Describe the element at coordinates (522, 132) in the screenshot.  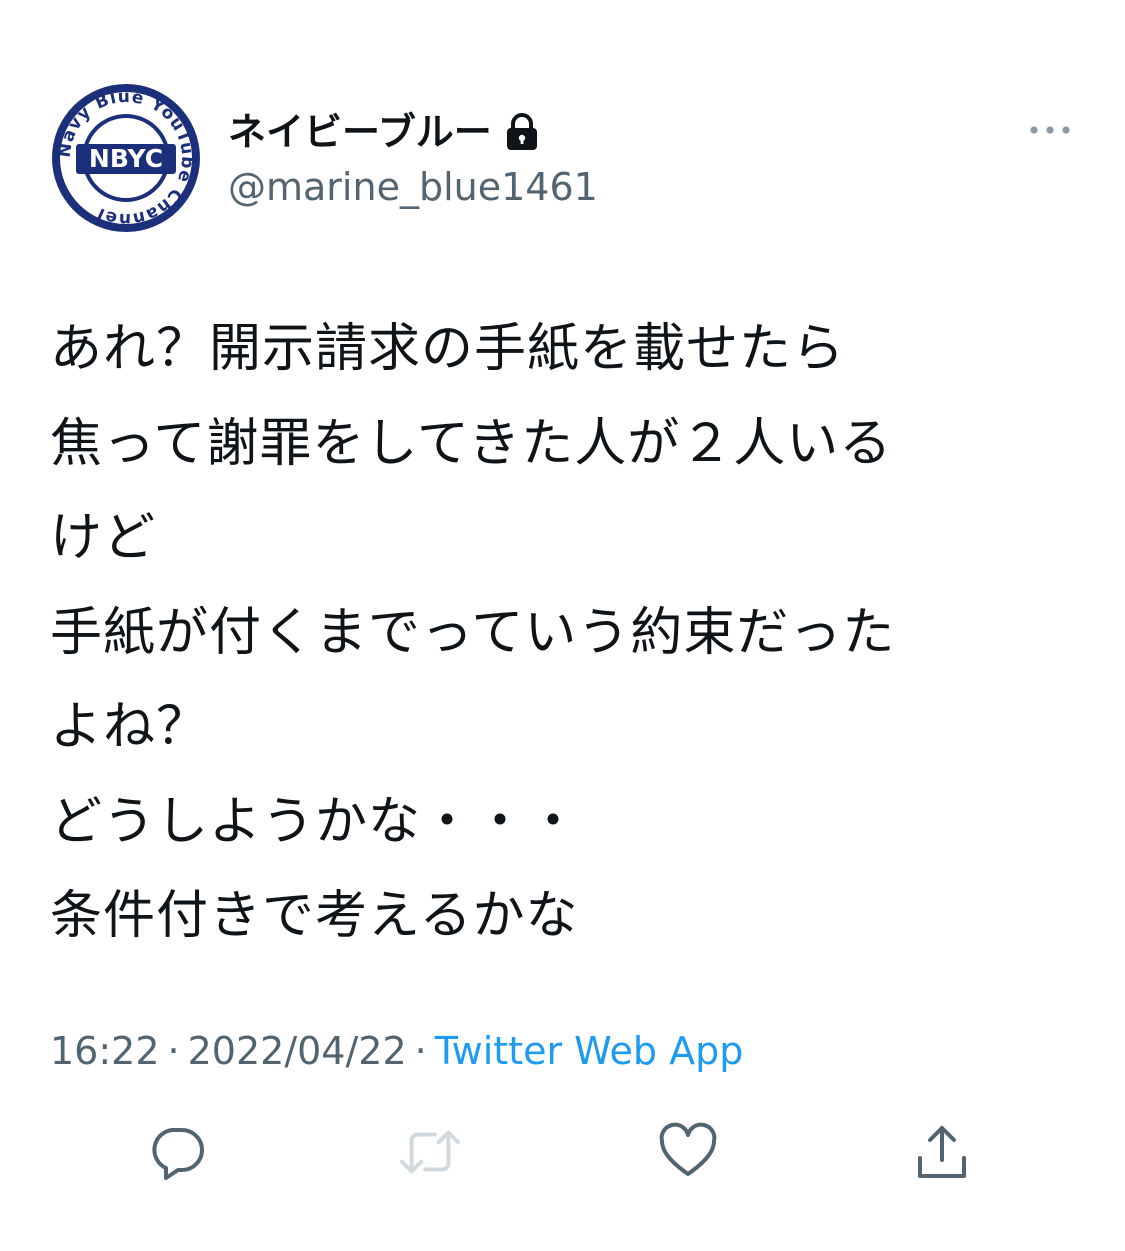
I see `lock-icon` at that location.